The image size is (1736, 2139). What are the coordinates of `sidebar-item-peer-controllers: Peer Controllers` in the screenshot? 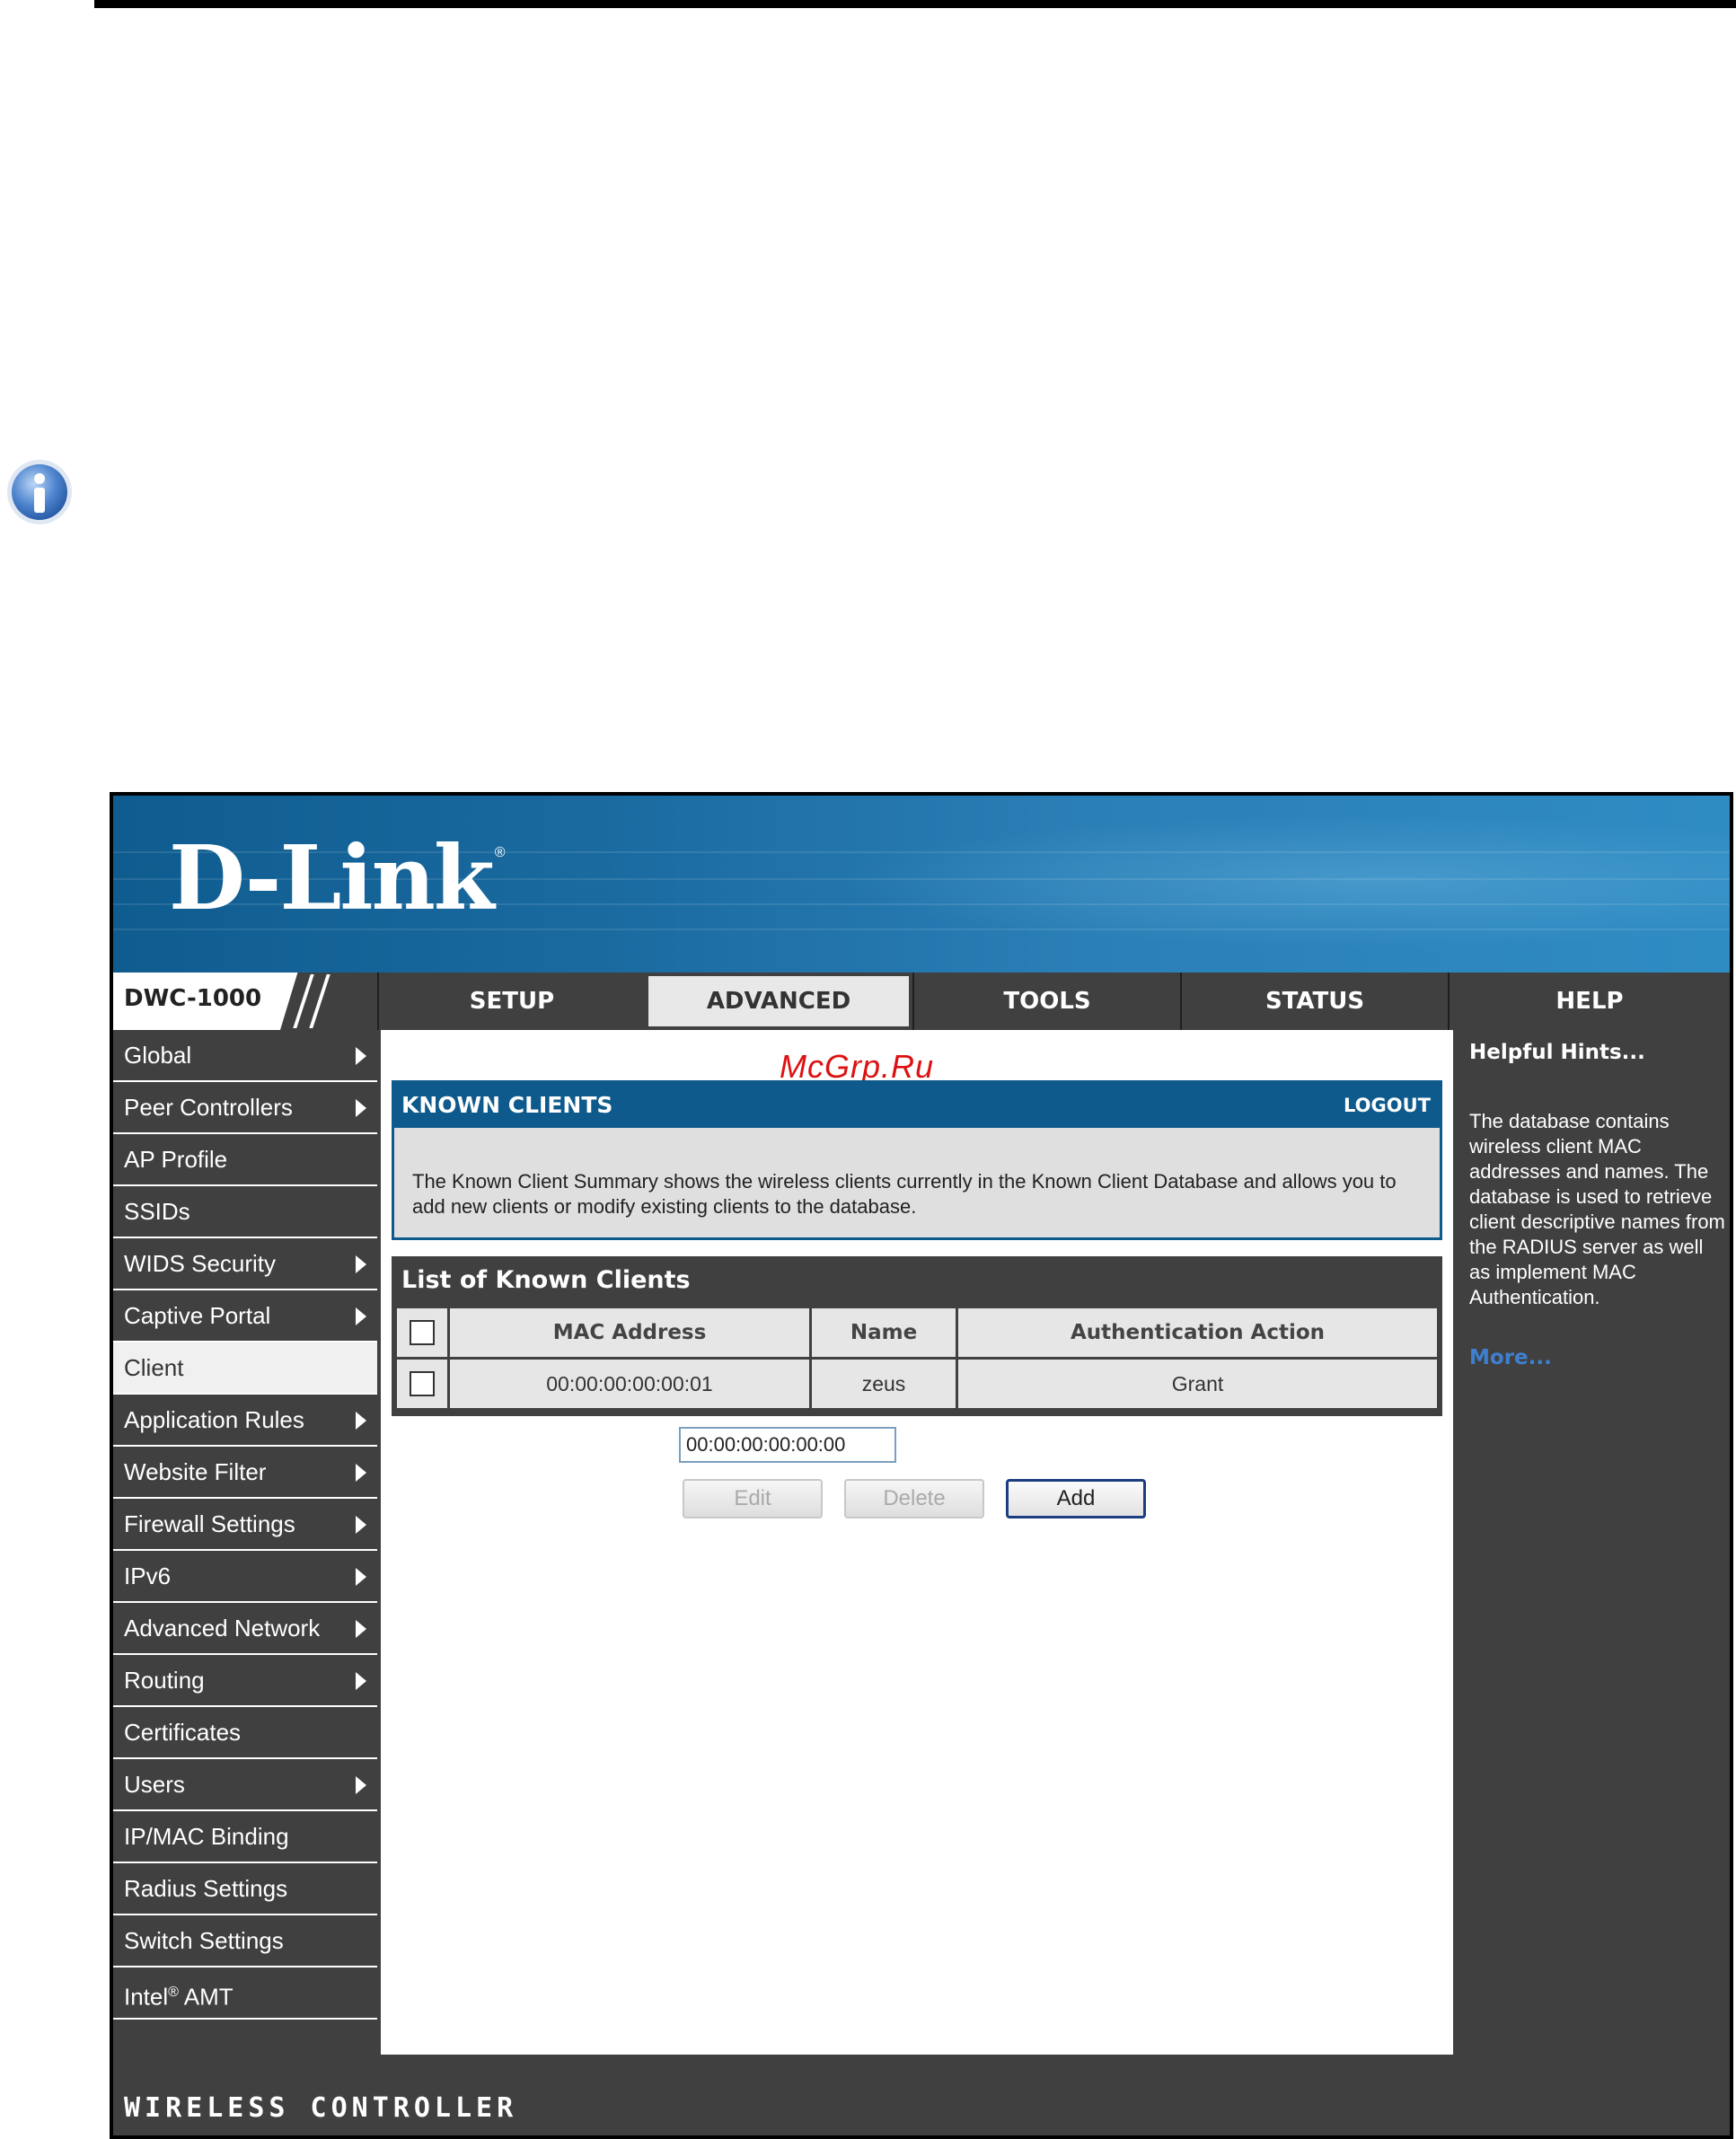 It's located at (245, 1108).